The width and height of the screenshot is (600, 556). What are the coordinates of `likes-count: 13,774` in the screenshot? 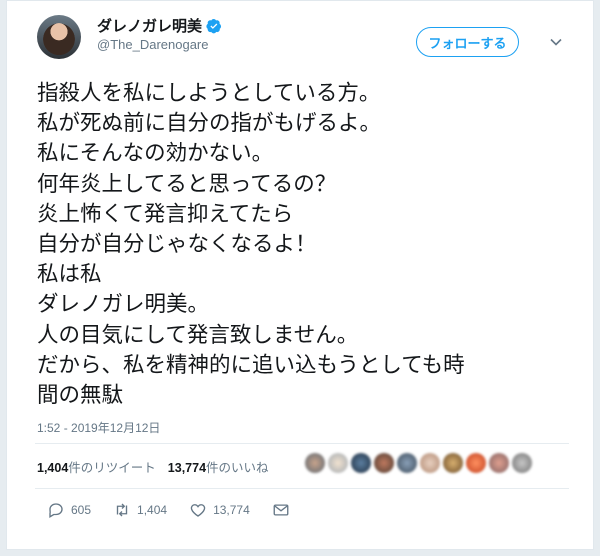 It's located at (187, 468).